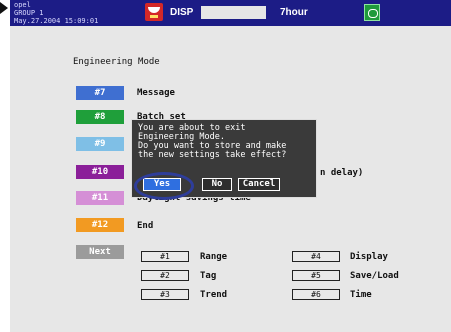 The width and height of the screenshot is (451, 332). What do you see at coordinates (259, 184) in the screenshot?
I see `cancel-button: Cancel` at bounding box center [259, 184].